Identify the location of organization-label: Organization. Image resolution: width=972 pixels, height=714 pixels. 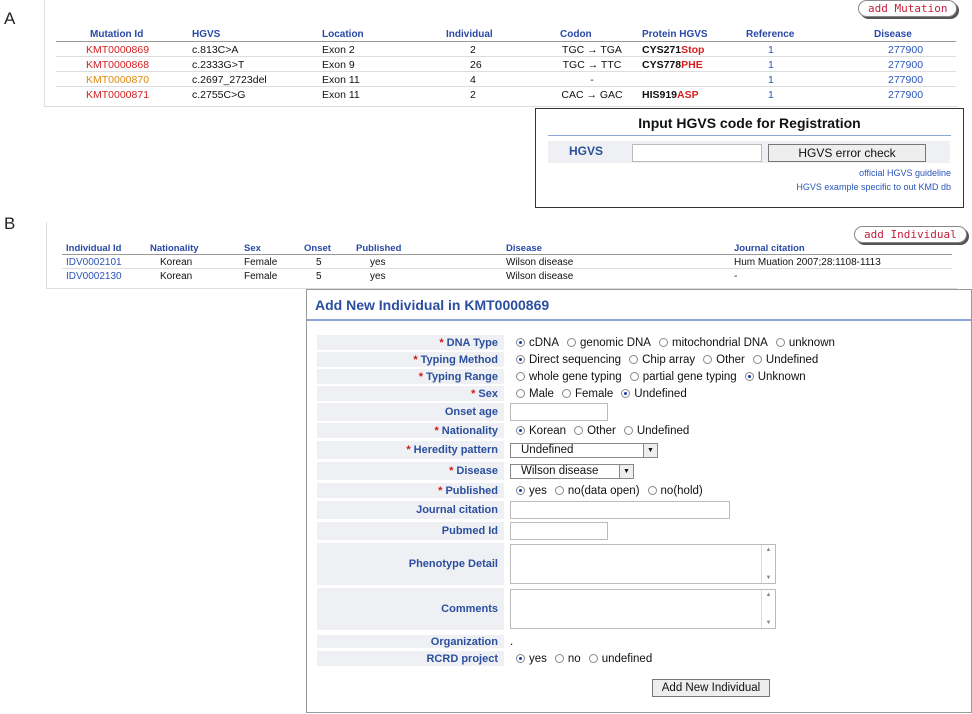
(410, 641).